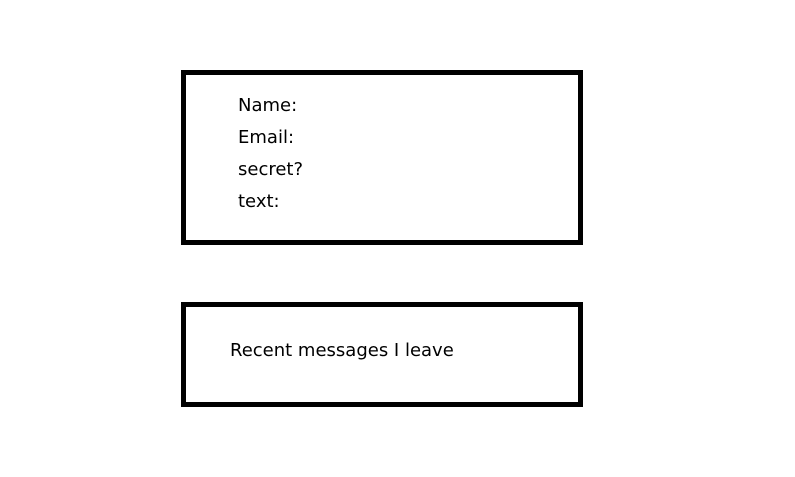 The height and width of the screenshot is (477, 795). Describe the element at coordinates (271, 169) in the screenshot. I see `secret-field-label: secret?` at that location.